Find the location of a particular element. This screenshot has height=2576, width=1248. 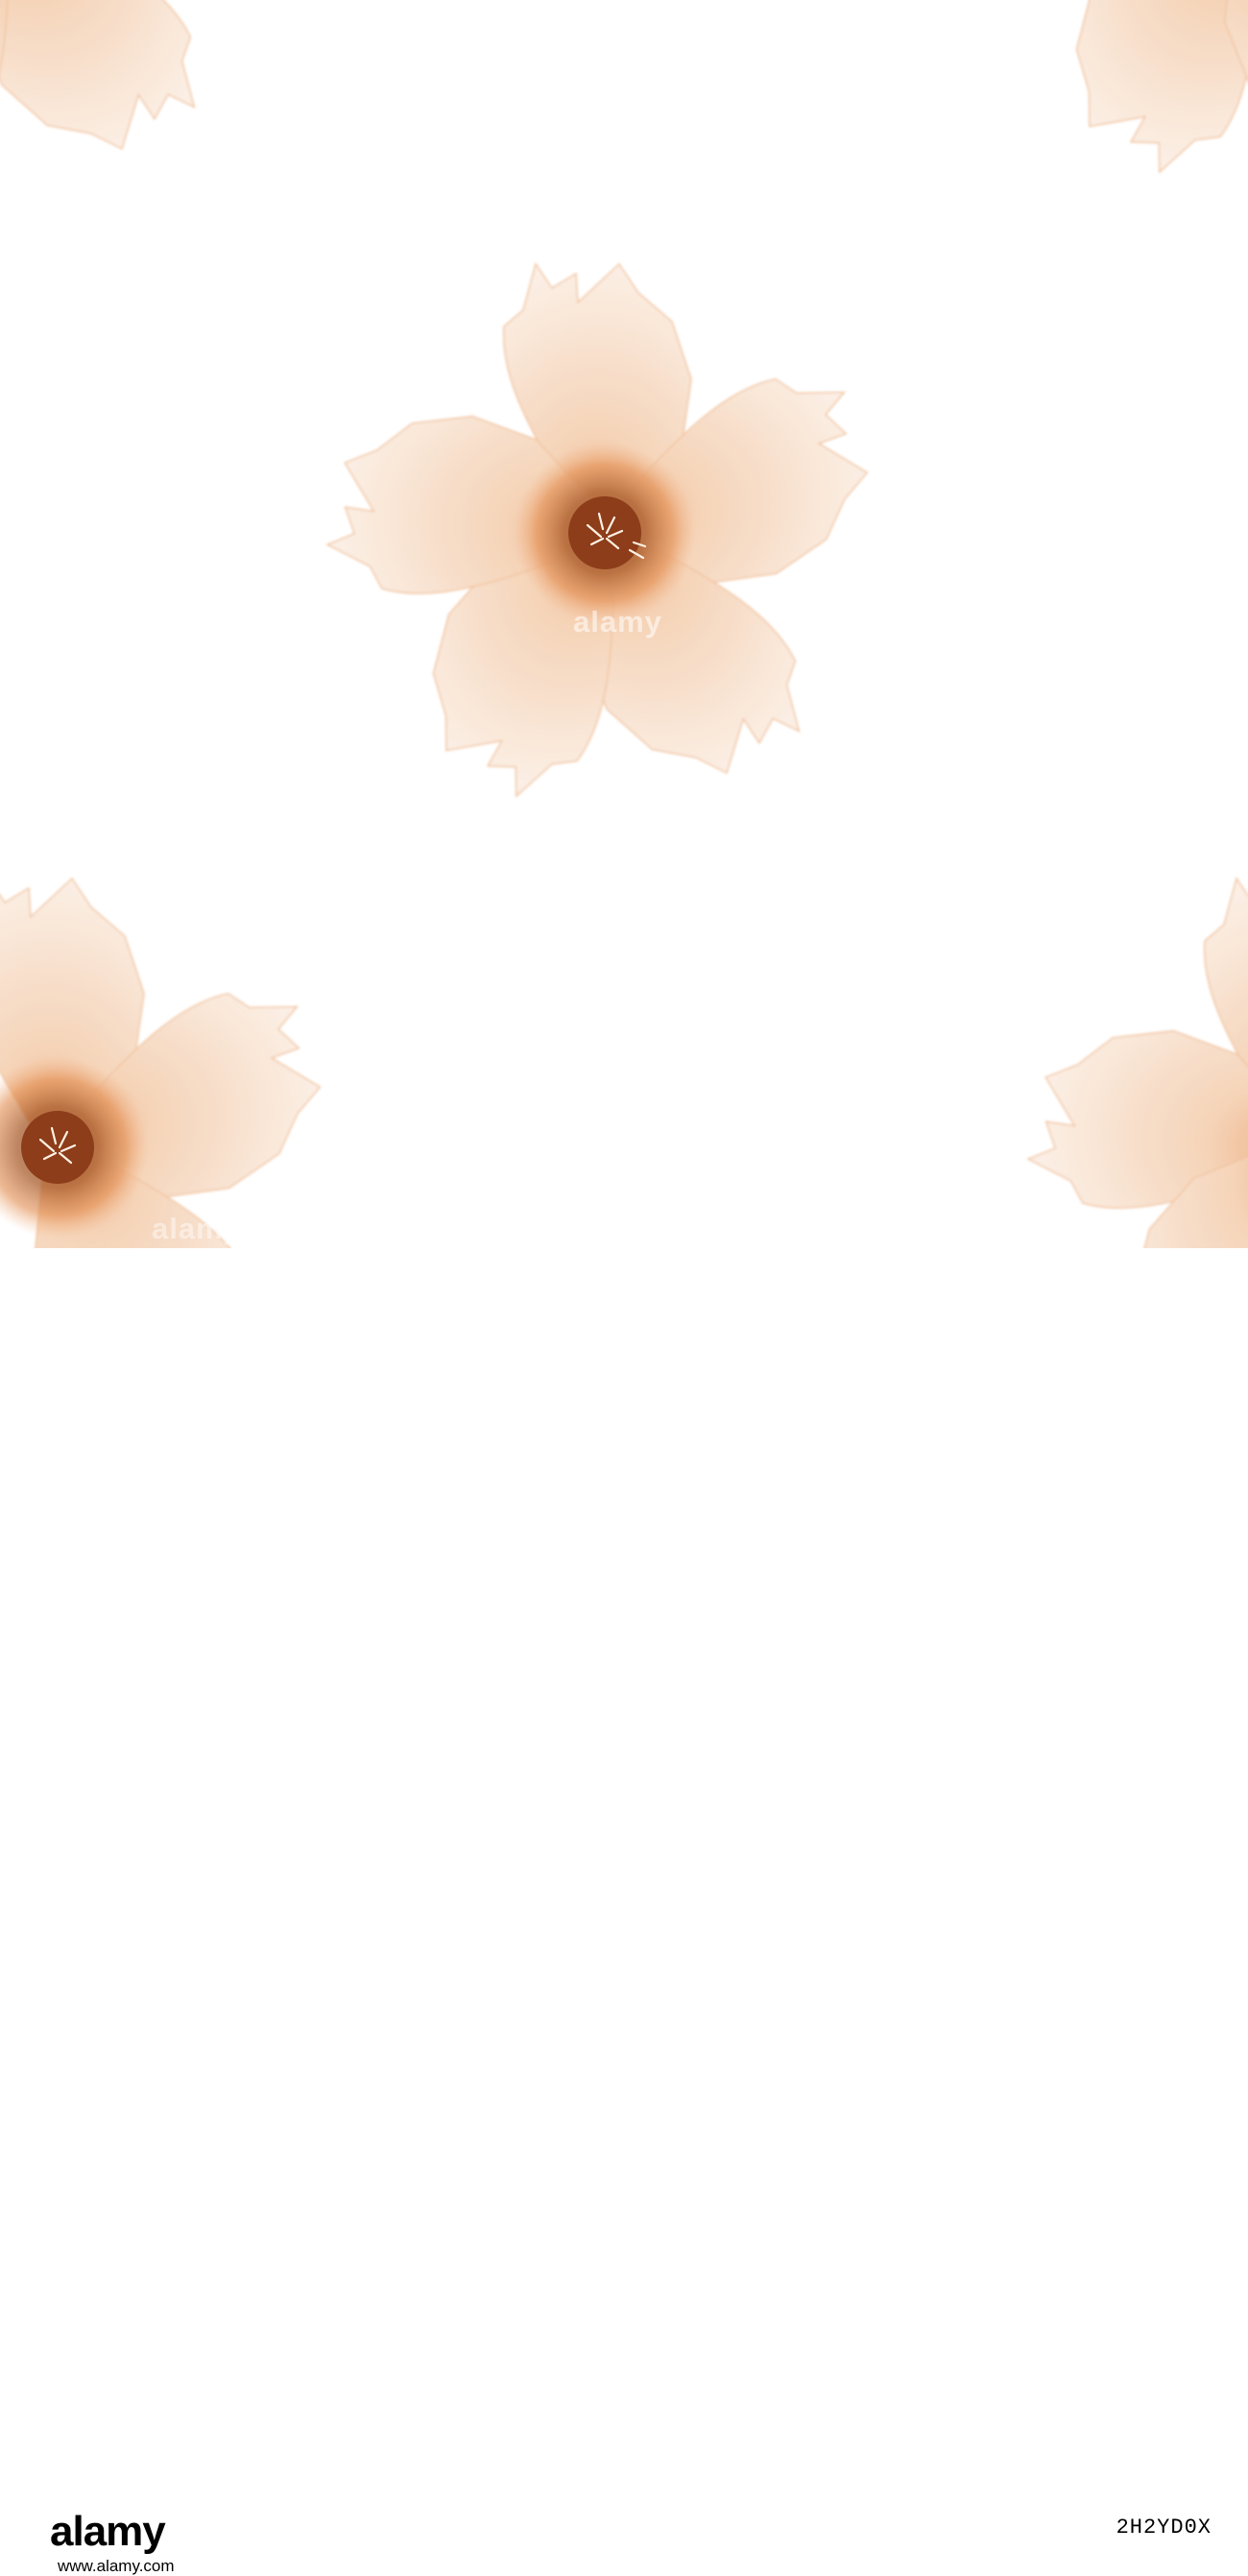

image-id: 2H2YD0X is located at coordinates (1164, 2528).